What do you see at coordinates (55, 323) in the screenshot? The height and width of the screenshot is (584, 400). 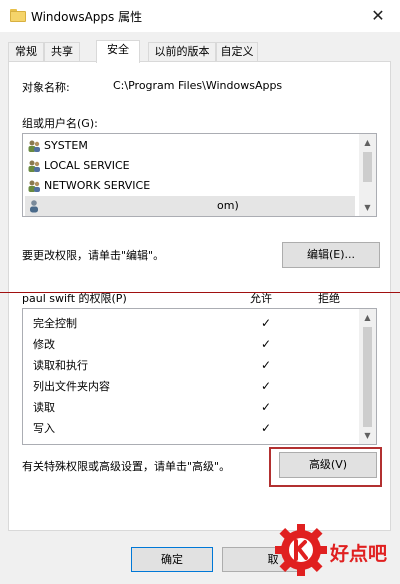 I see `permission-name: 完全控制` at bounding box center [55, 323].